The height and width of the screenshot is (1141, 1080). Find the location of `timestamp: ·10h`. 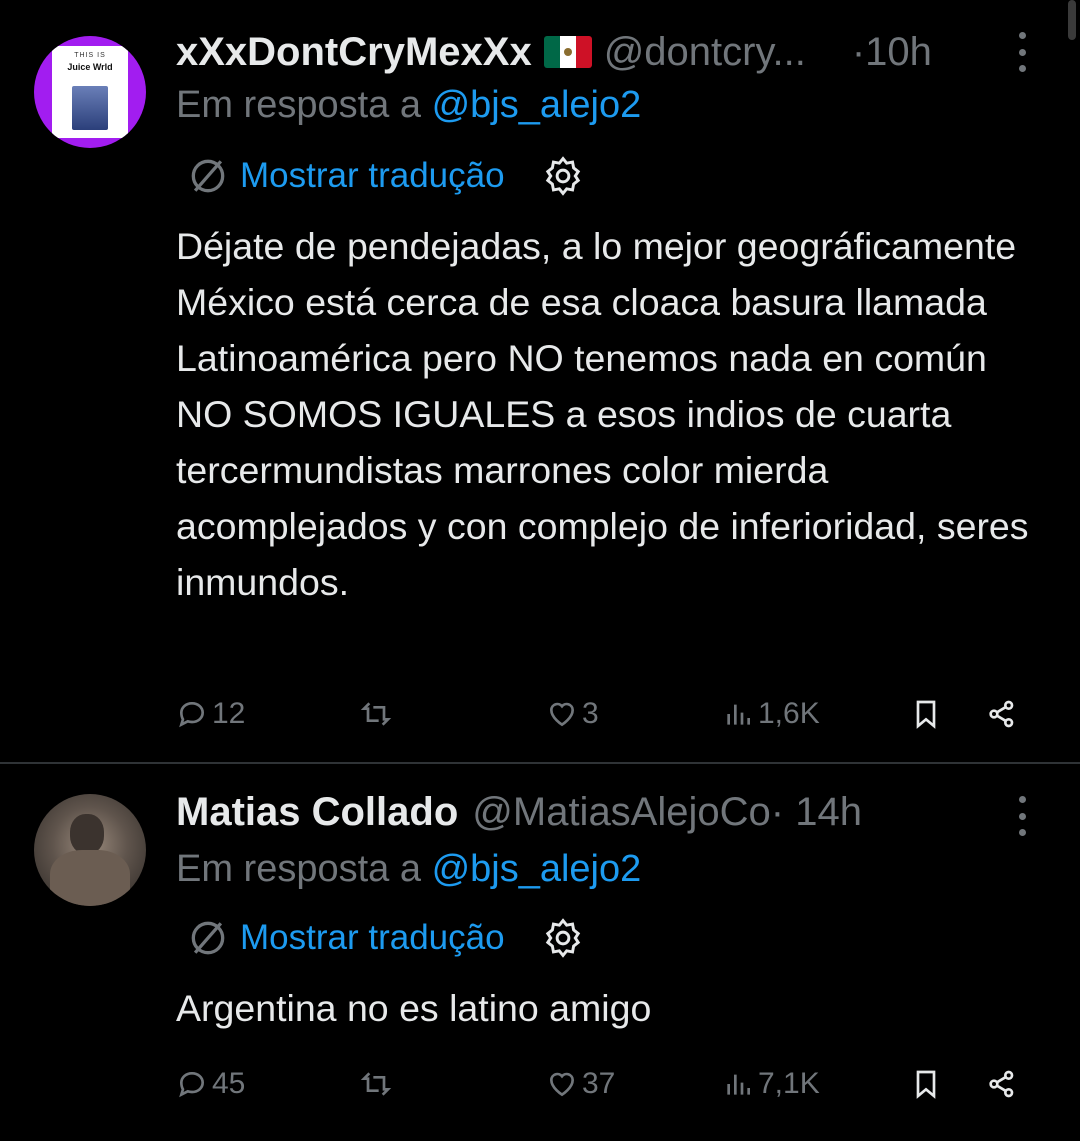

timestamp: ·10h is located at coordinates (892, 52).